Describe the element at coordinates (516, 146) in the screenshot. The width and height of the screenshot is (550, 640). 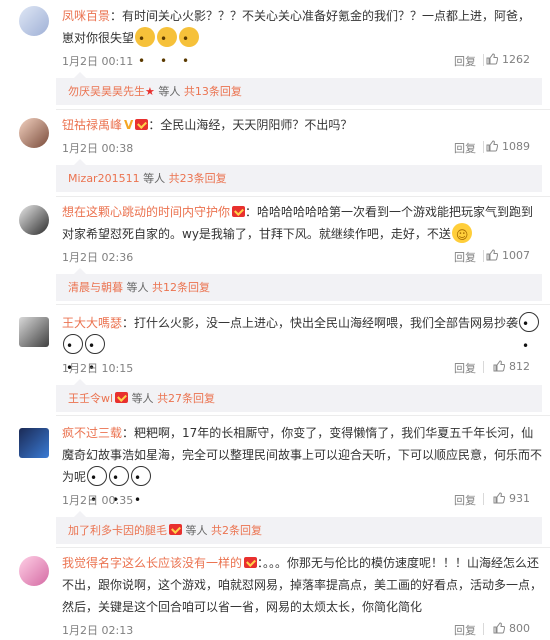
I see `like-count: 1089` at that location.